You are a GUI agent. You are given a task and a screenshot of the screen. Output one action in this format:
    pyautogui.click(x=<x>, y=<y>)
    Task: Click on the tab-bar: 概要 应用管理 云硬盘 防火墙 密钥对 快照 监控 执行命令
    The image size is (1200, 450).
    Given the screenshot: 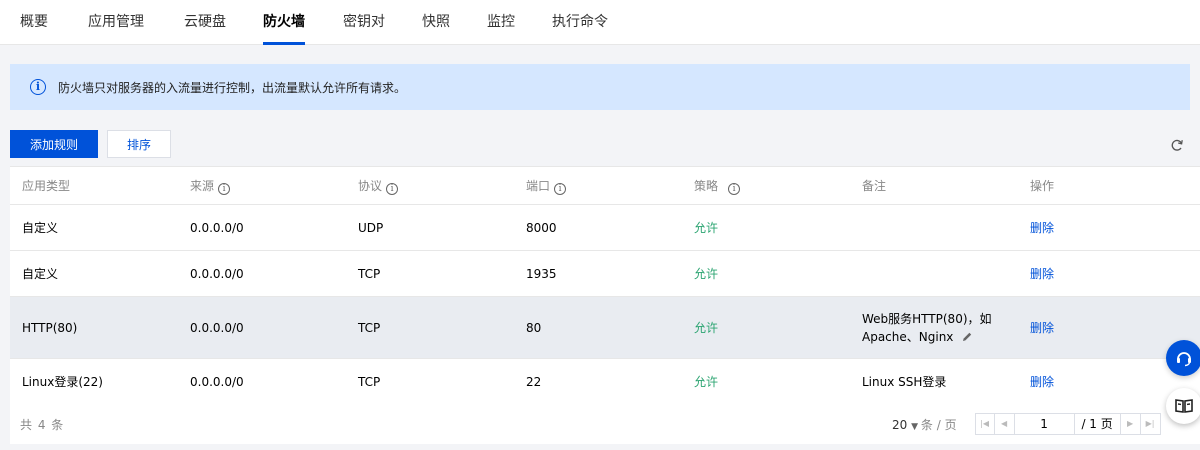 What is the action you would take?
    pyautogui.click(x=600, y=22)
    